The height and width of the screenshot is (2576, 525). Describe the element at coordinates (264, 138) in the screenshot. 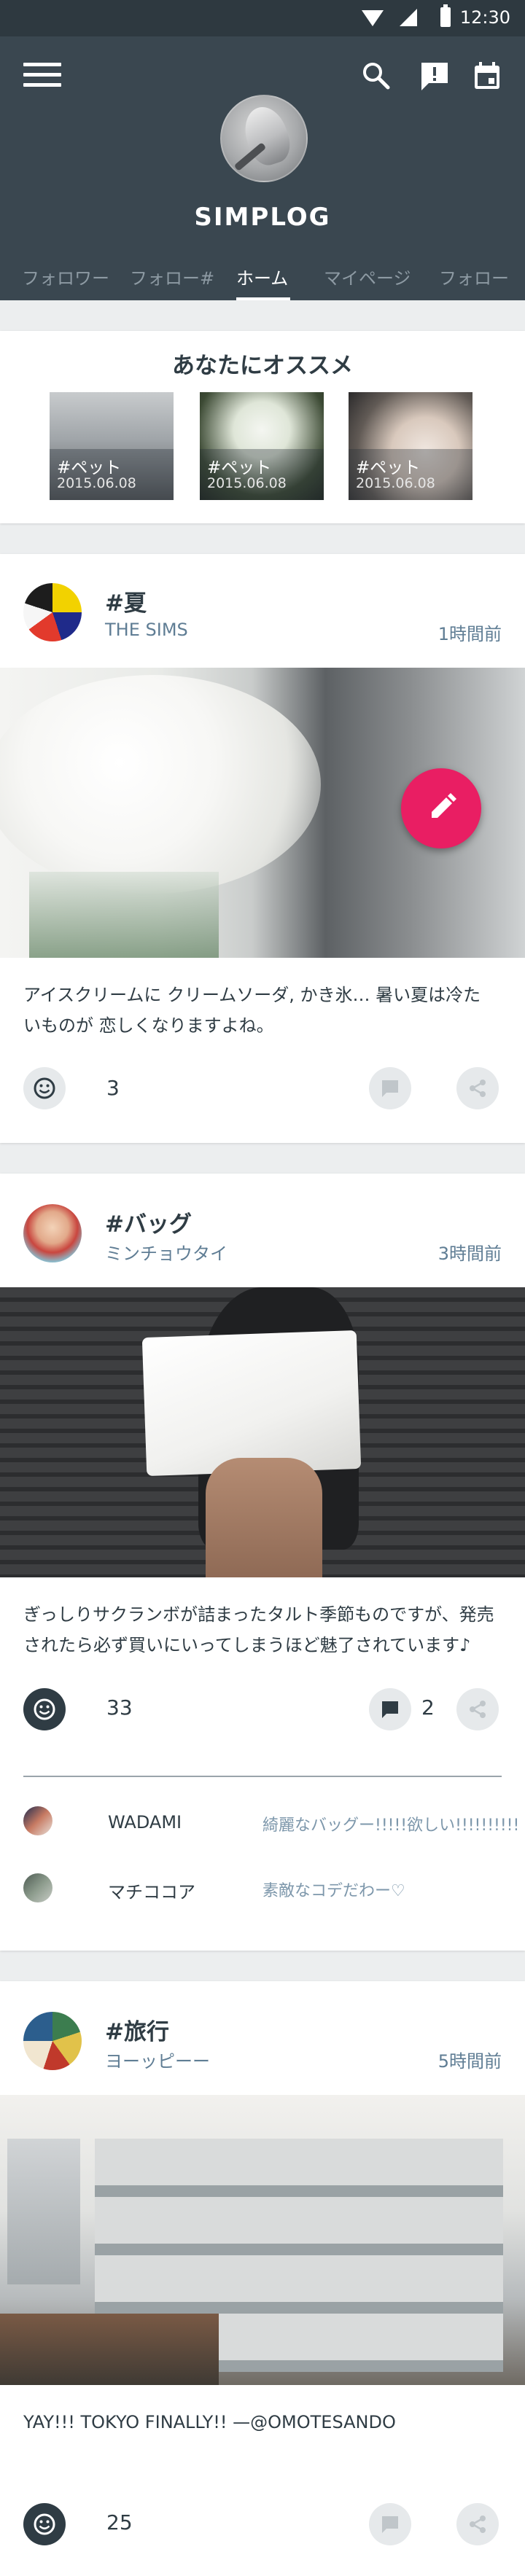

I see `profile-avatar` at that location.